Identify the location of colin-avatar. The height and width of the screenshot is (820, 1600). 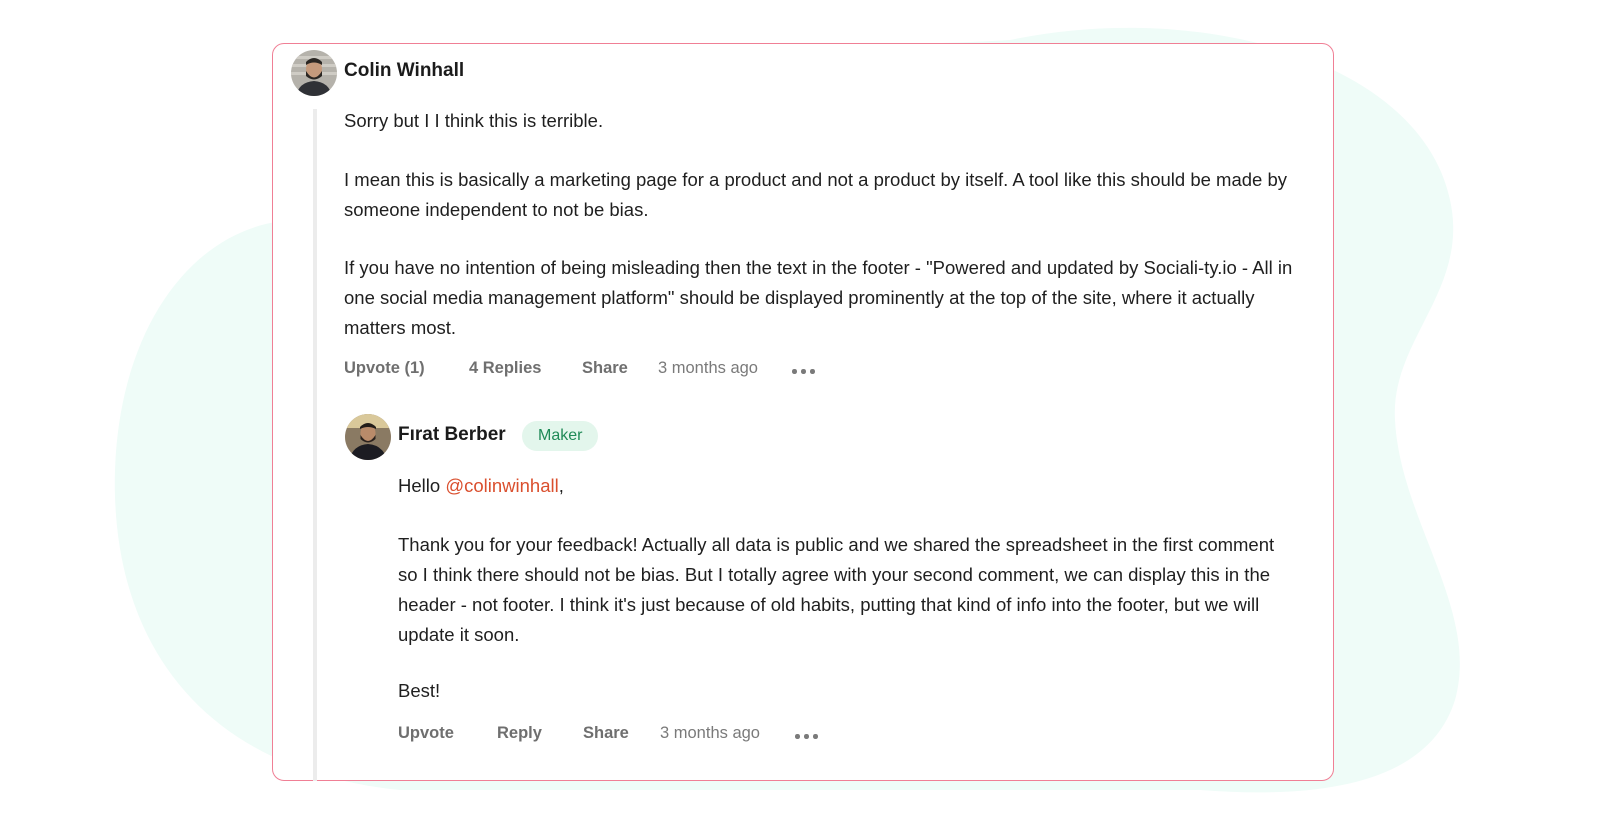
(314, 73).